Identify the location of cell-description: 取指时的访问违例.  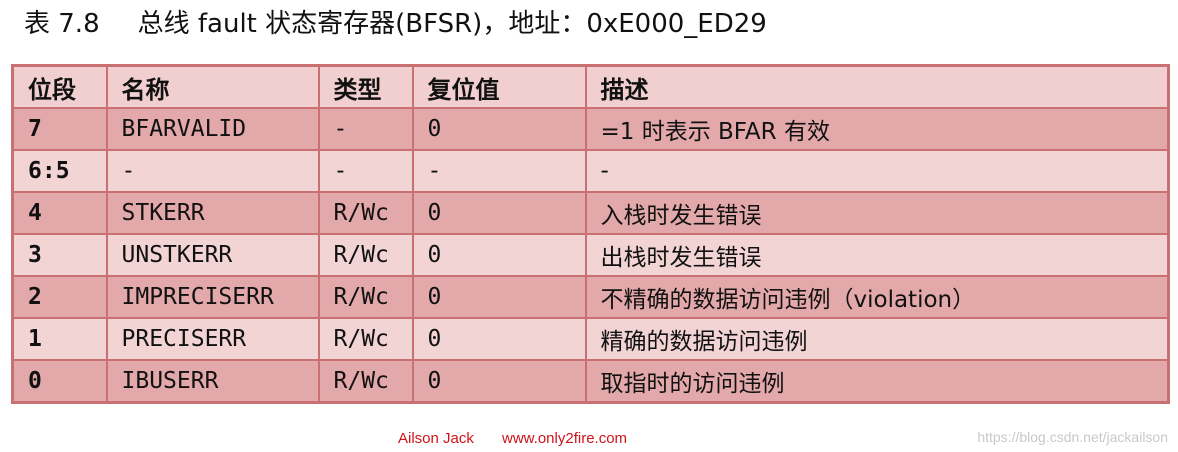
(877, 381).